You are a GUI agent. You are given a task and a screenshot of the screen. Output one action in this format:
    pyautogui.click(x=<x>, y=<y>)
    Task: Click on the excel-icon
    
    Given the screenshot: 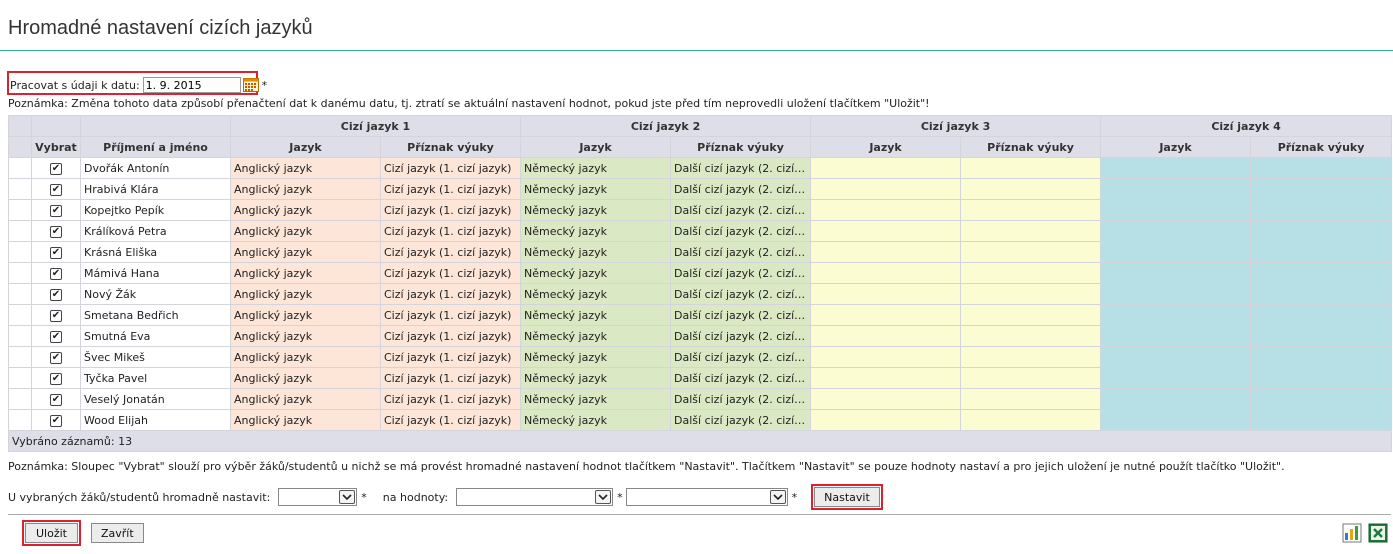 What is the action you would take?
    pyautogui.click(x=1378, y=533)
    